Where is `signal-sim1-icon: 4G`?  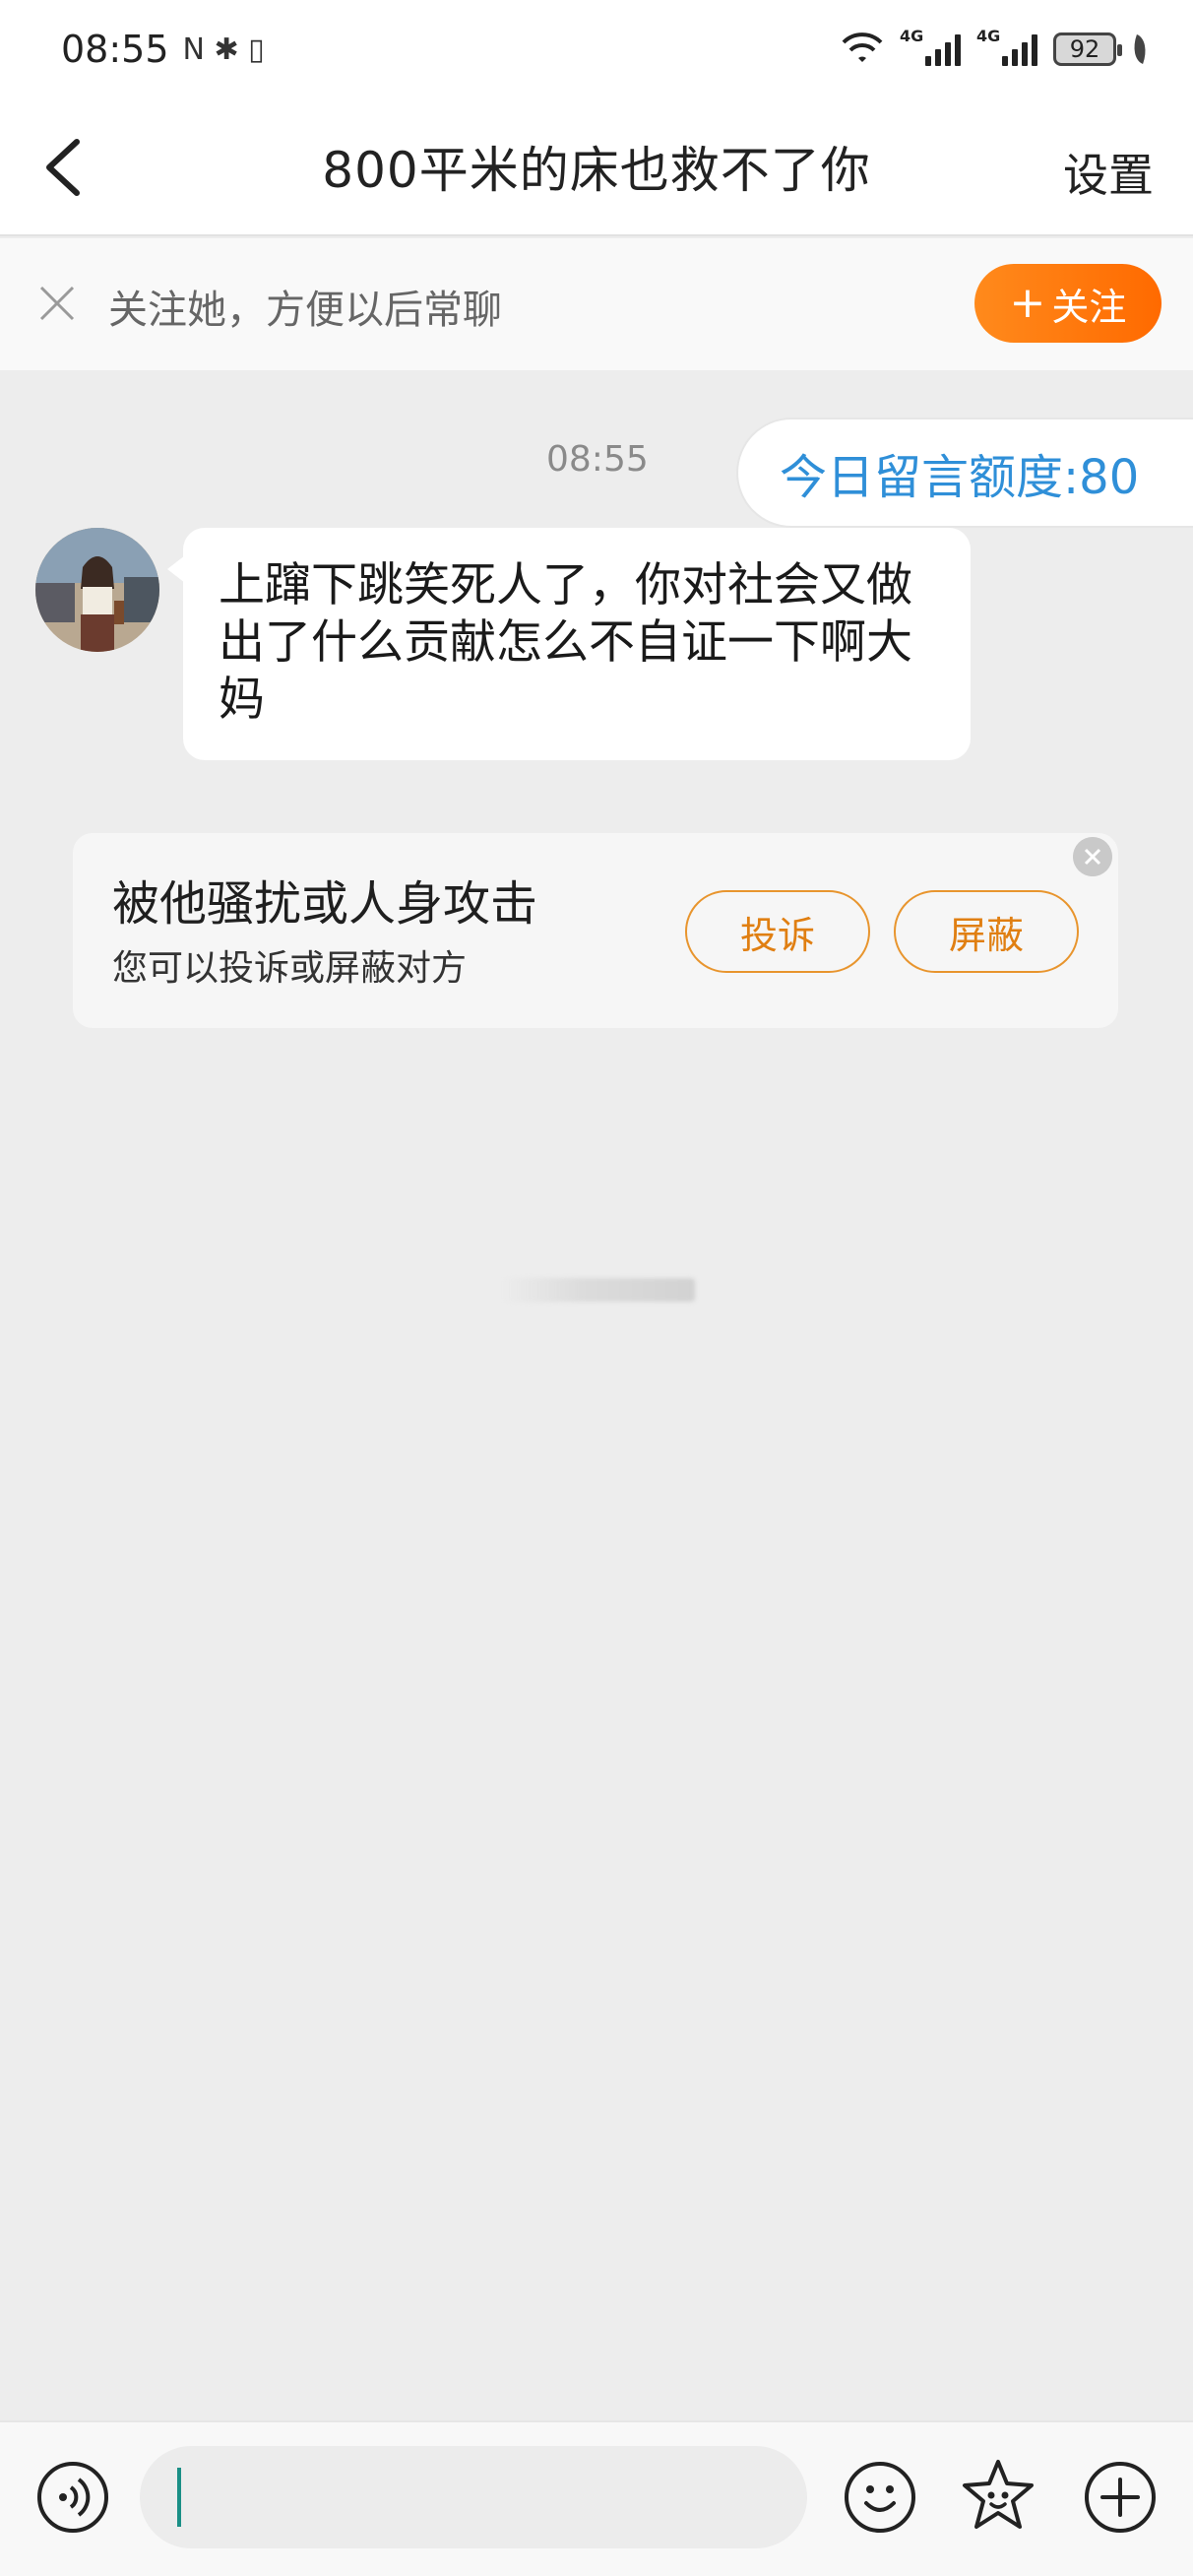 signal-sim1-icon: 4G is located at coordinates (930, 46).